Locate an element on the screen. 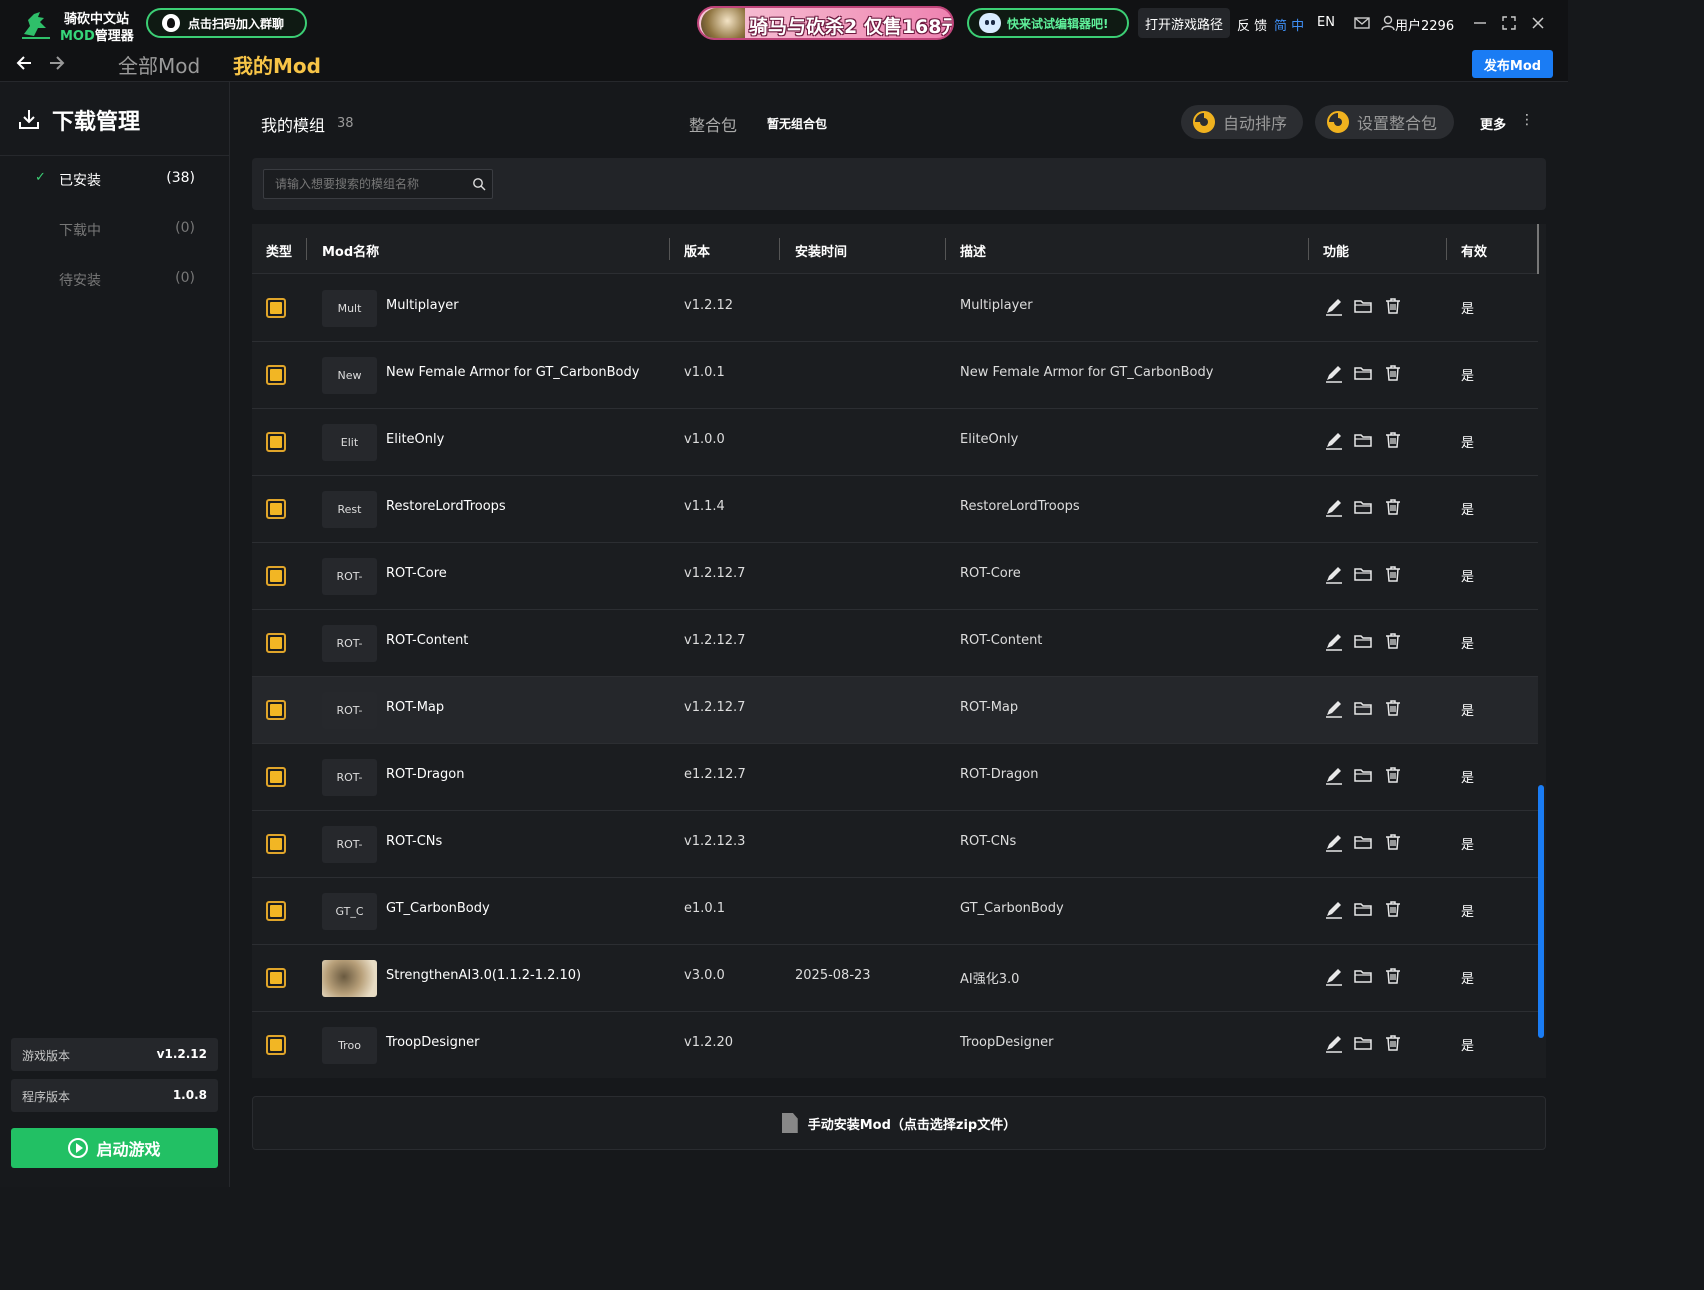 The image size is (1704, 1290). open-game-path-button: 打开游戏路径 is located at coordinates (1184, 23).